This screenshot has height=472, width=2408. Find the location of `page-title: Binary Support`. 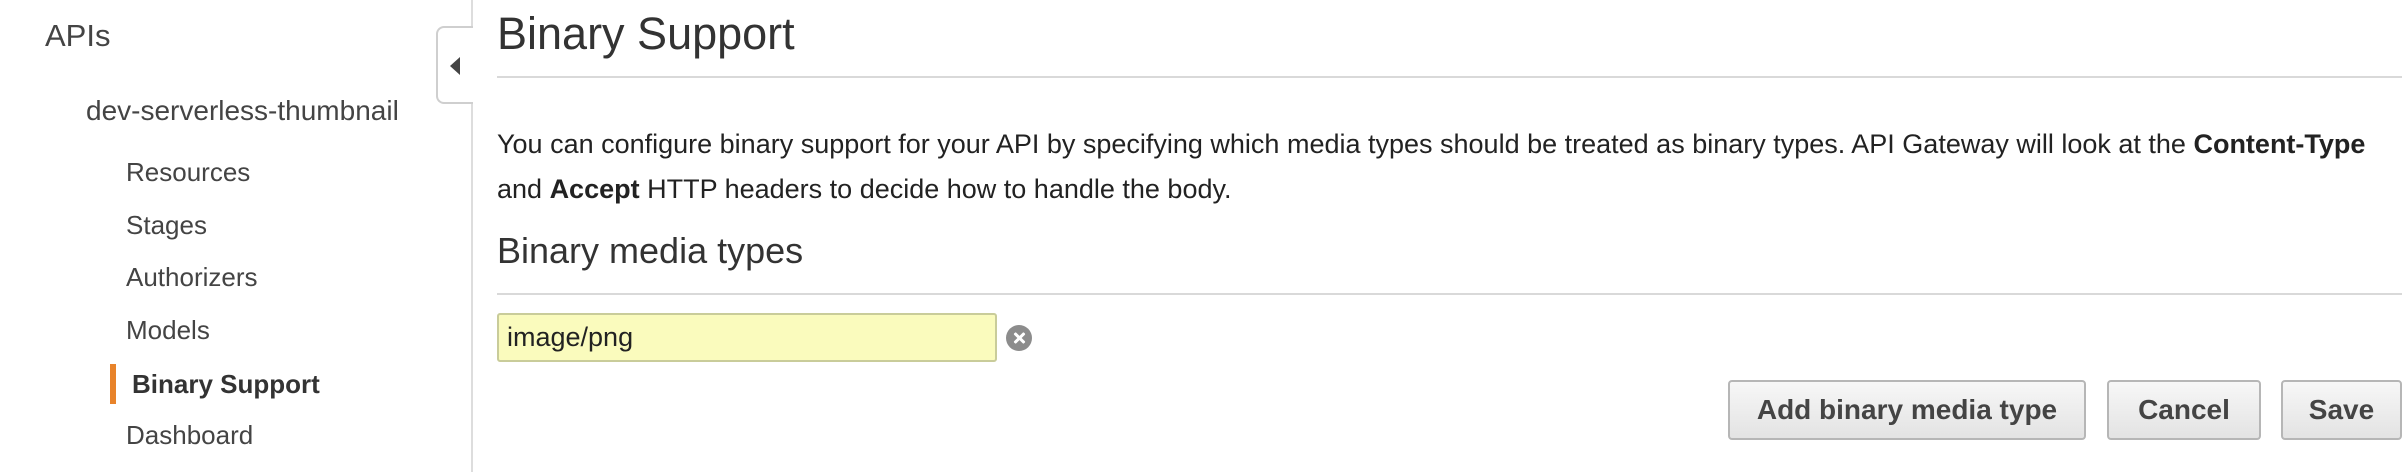

page-title: Binary Support is located at coordinates (646, 33).